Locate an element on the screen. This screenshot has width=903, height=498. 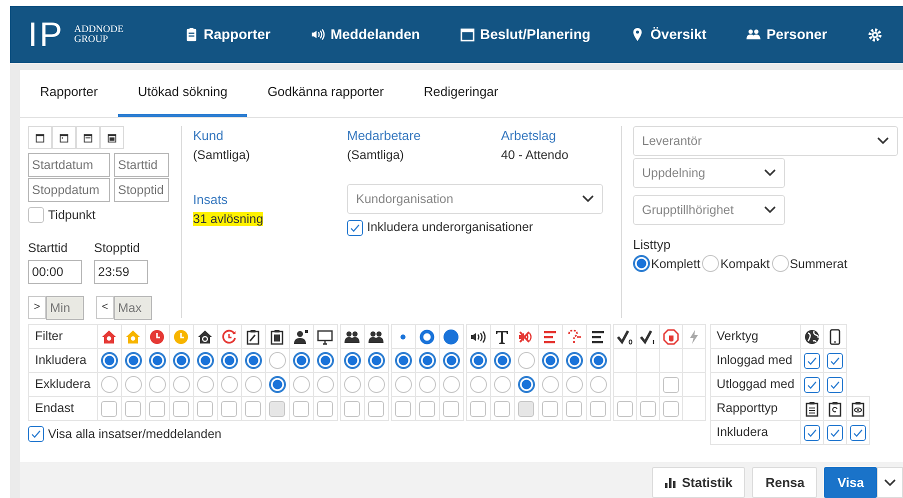
input-field: Starttid is located at coordinates (141, 165).